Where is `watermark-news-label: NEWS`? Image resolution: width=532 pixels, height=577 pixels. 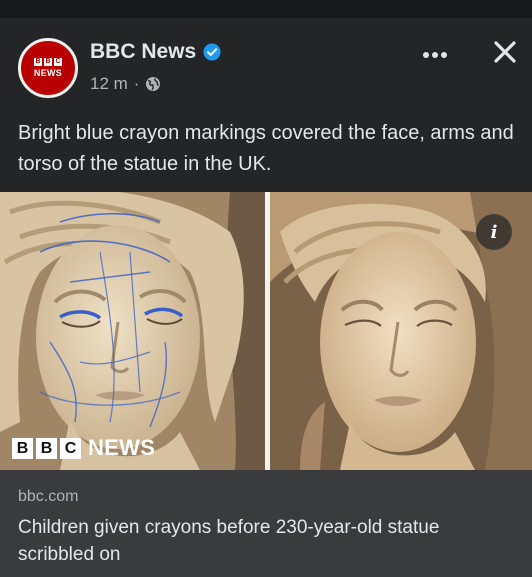 watermark-news-label: NEWS is located at coordinates (122, 447).